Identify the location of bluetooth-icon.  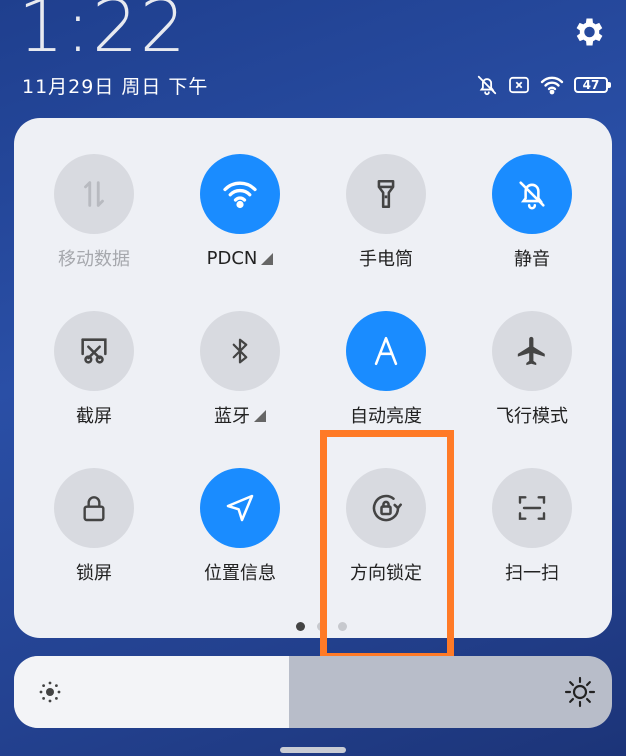
(240, 351).